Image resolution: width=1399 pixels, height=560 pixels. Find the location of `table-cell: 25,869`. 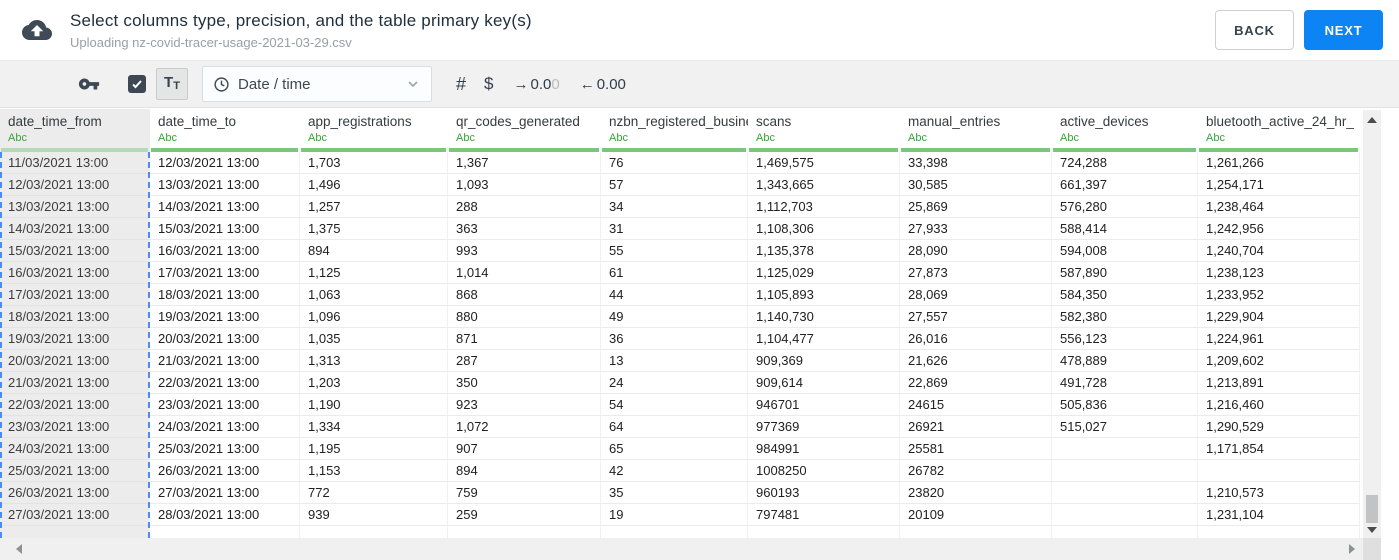

table-cell: 25,869 is located at coordinates (976, 207).